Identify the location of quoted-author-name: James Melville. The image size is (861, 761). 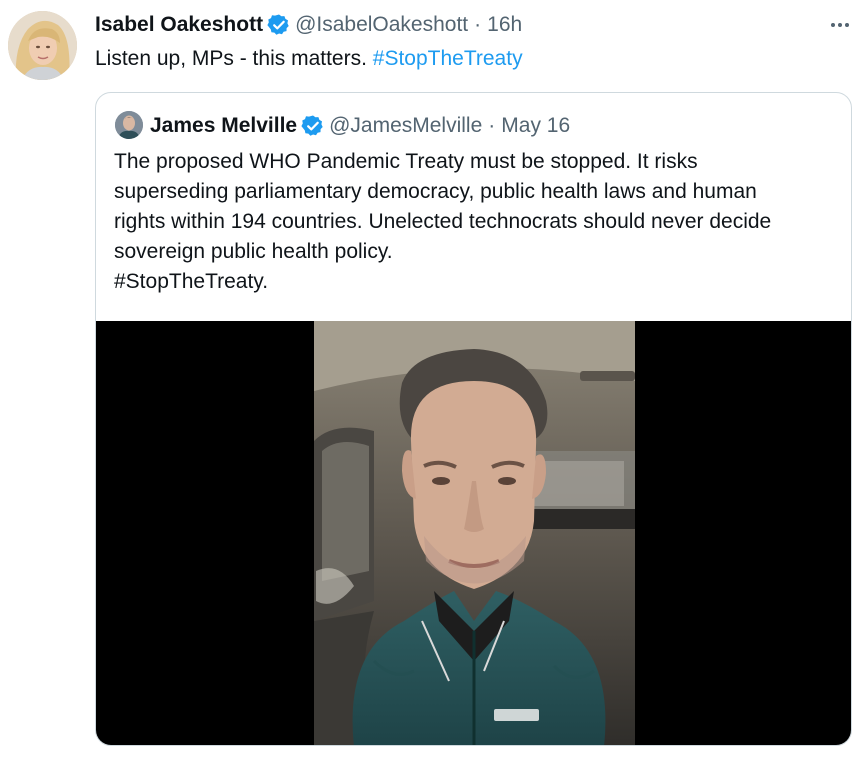
(223, 126).